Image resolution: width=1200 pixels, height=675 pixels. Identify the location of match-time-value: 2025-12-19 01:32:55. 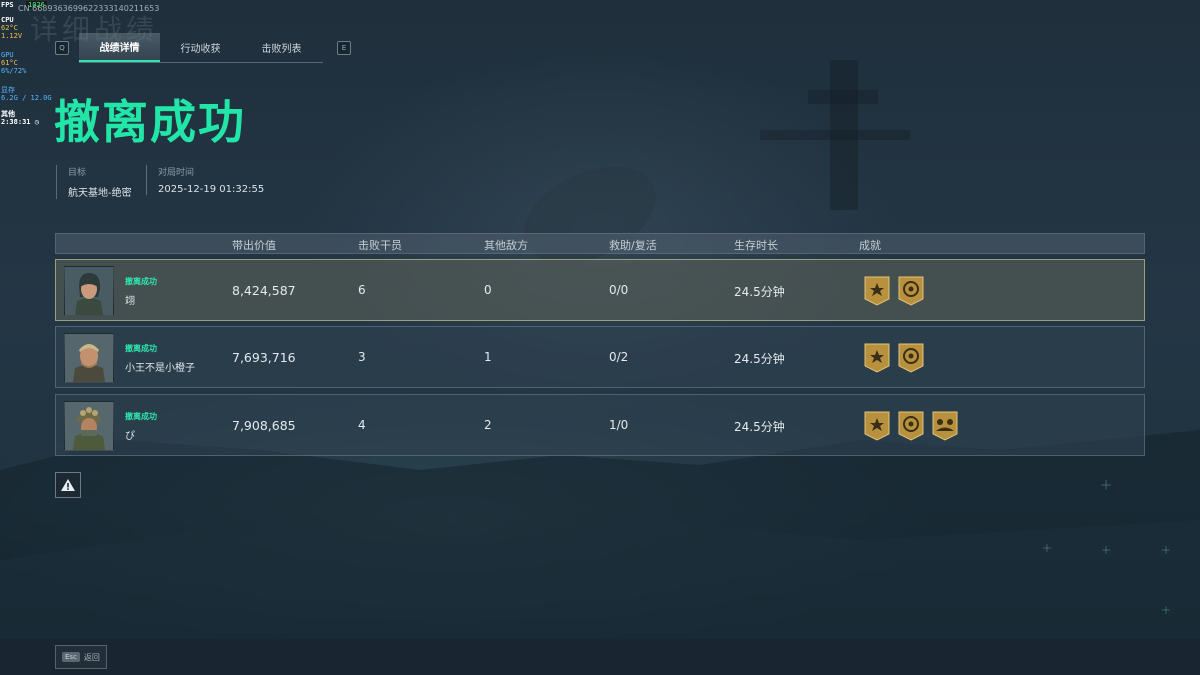
(211, 189).